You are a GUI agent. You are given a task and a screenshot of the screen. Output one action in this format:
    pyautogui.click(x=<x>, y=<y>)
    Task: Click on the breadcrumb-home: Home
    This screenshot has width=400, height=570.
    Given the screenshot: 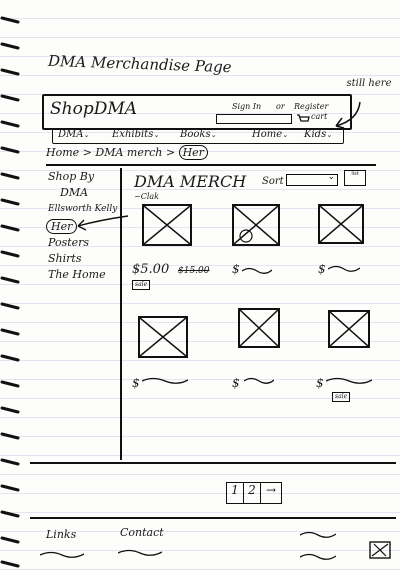 What is the action you would take?
    pyautogui.click(x=62, y=152)
    